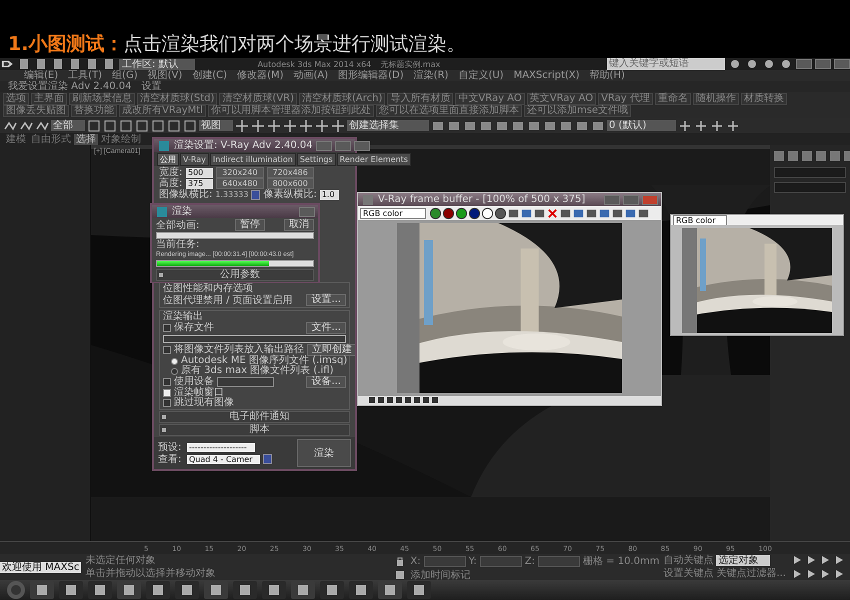 The height and width of the screenshot is (600, 850). I want to click on ribbon-tab: 自由形式, so click(51, 139).